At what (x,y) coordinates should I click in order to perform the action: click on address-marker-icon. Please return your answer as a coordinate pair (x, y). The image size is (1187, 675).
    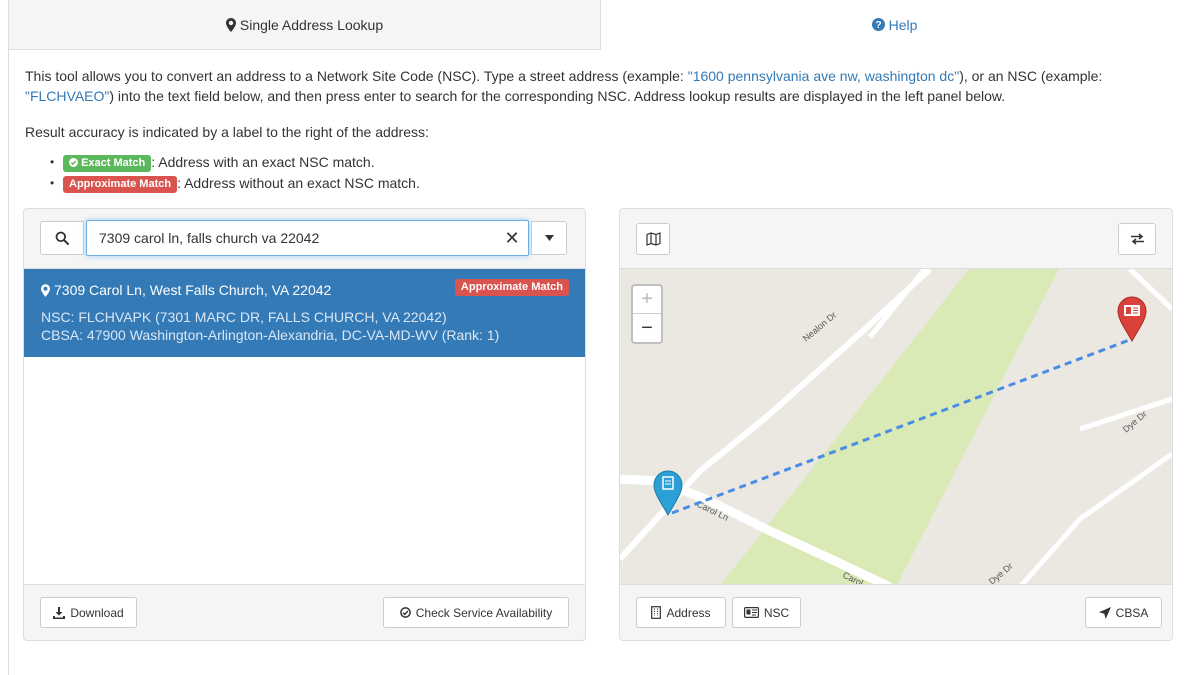
    Looking at the image, I should click on (668, 493).